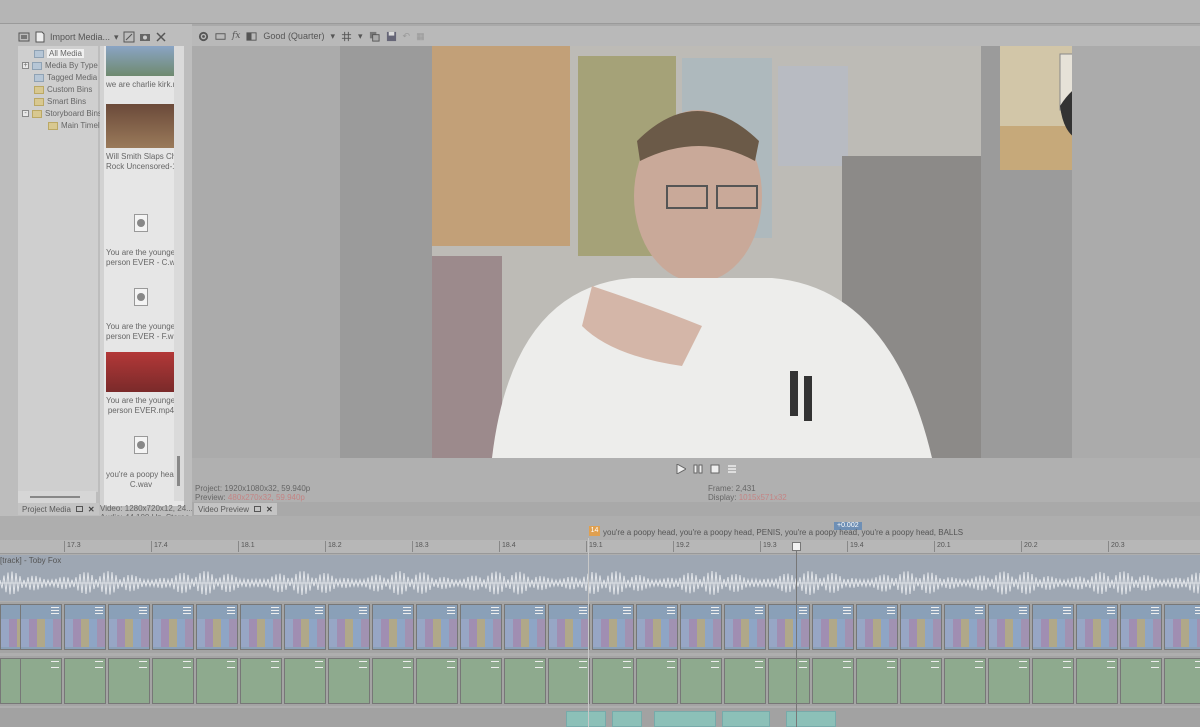 The width and height of the screenshot is (1200, 727). Describe the element at coordinates (235, 509) in the screenshot. I see `tab-video-preview: Video Preview ✕` at that location.